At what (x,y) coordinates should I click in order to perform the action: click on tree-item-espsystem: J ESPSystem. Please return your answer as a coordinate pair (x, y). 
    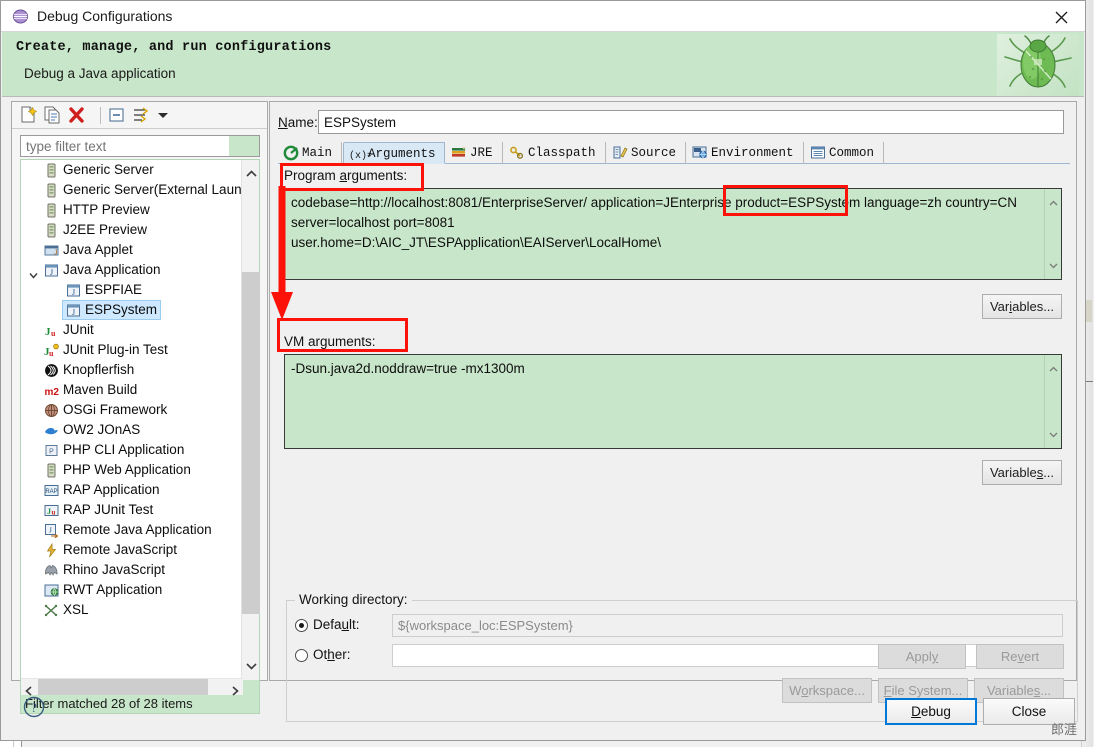
    Looking at the image, I should click on (132, 310).